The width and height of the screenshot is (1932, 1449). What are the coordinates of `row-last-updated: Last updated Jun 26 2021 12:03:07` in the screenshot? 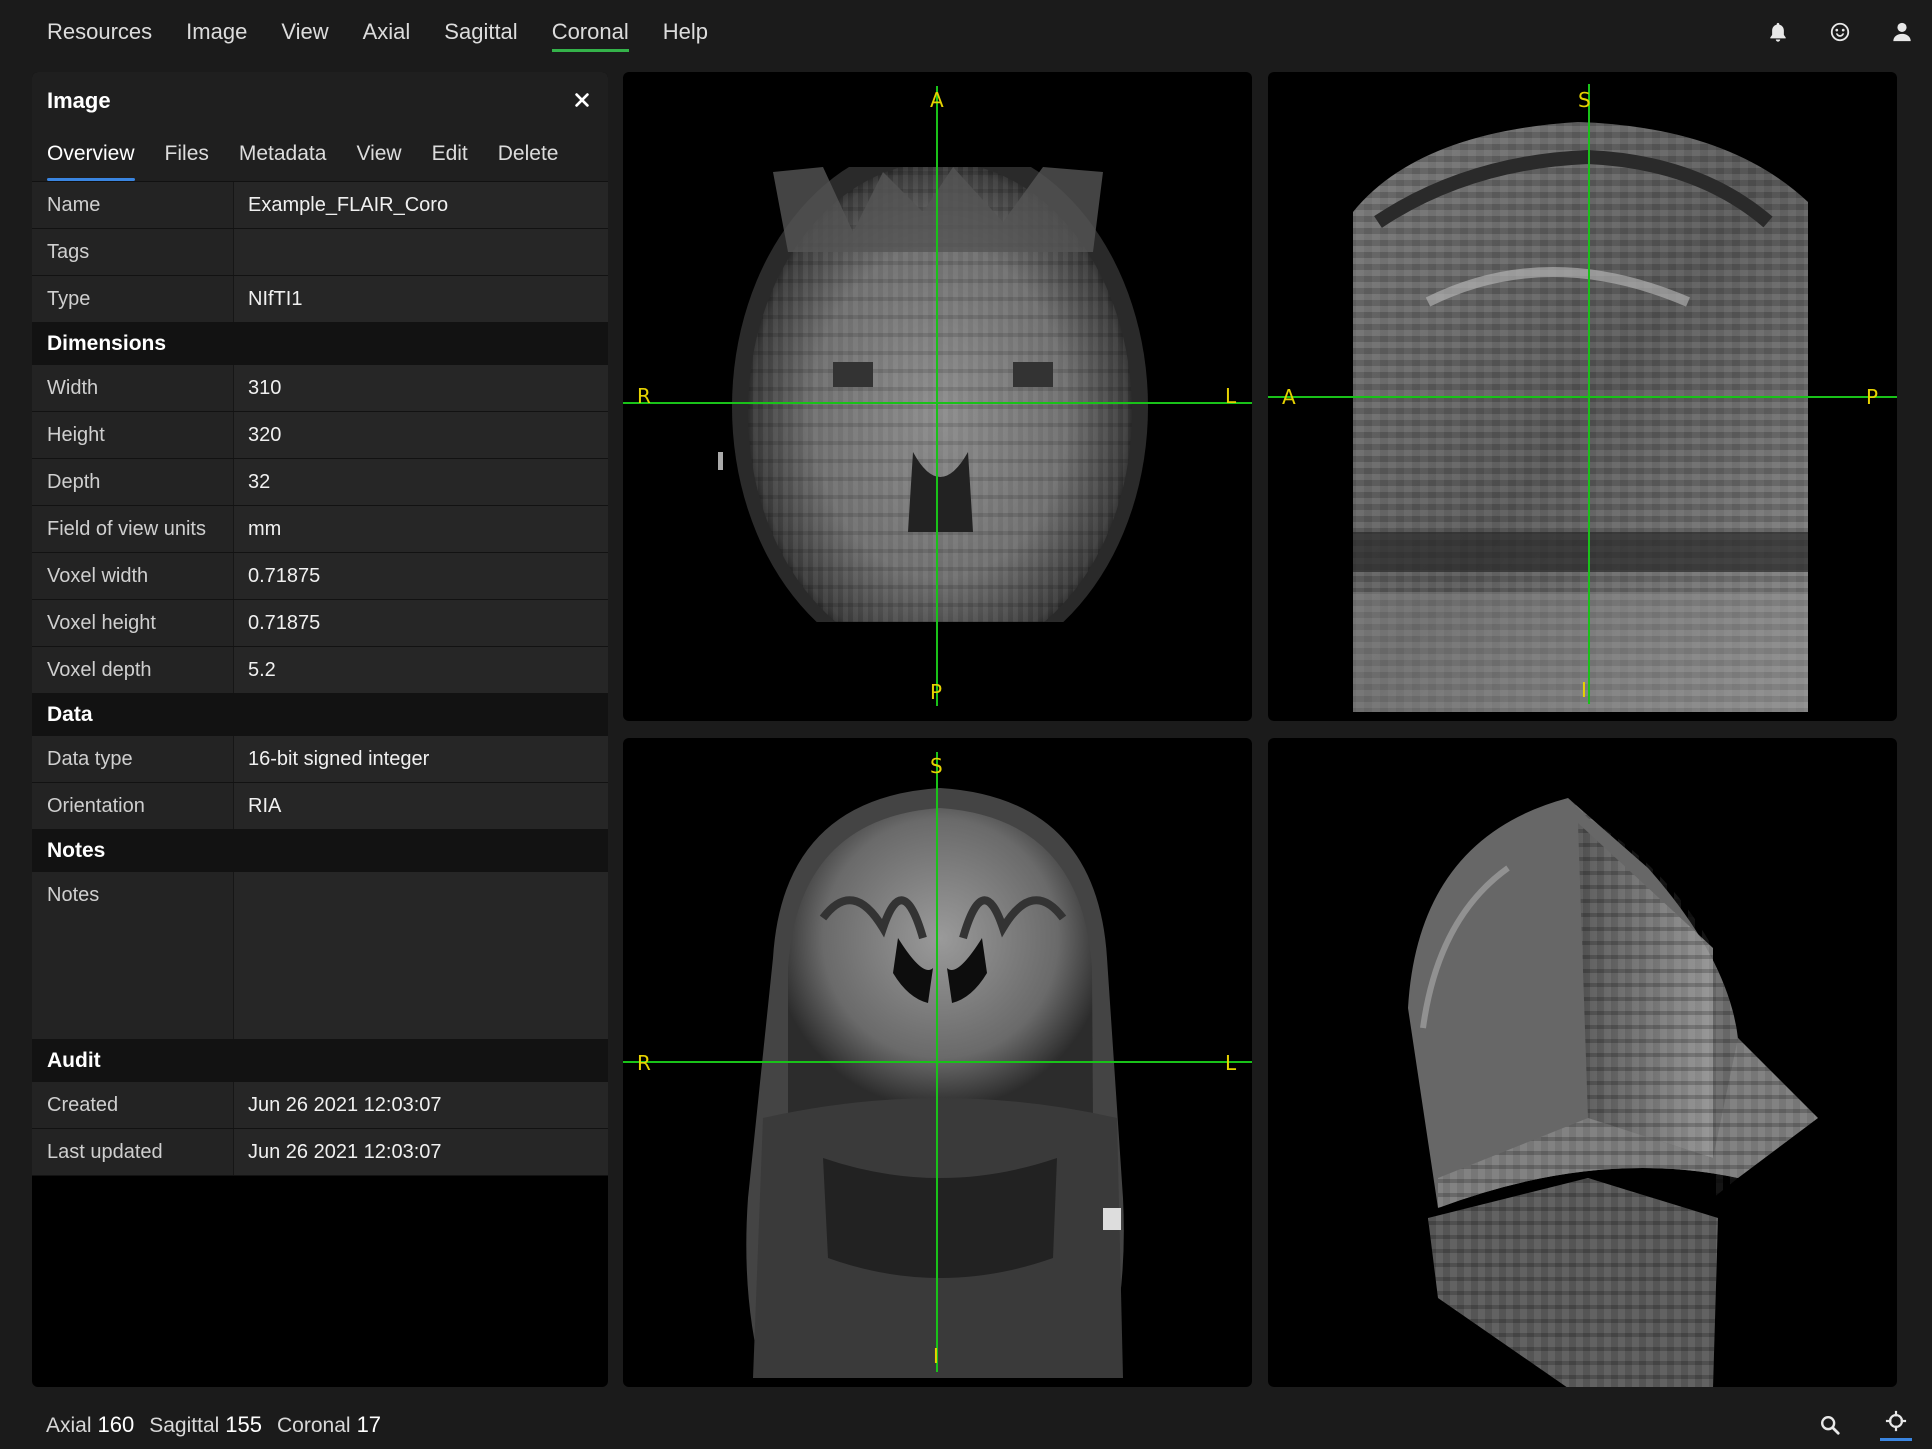 It's located at (320, 1152).